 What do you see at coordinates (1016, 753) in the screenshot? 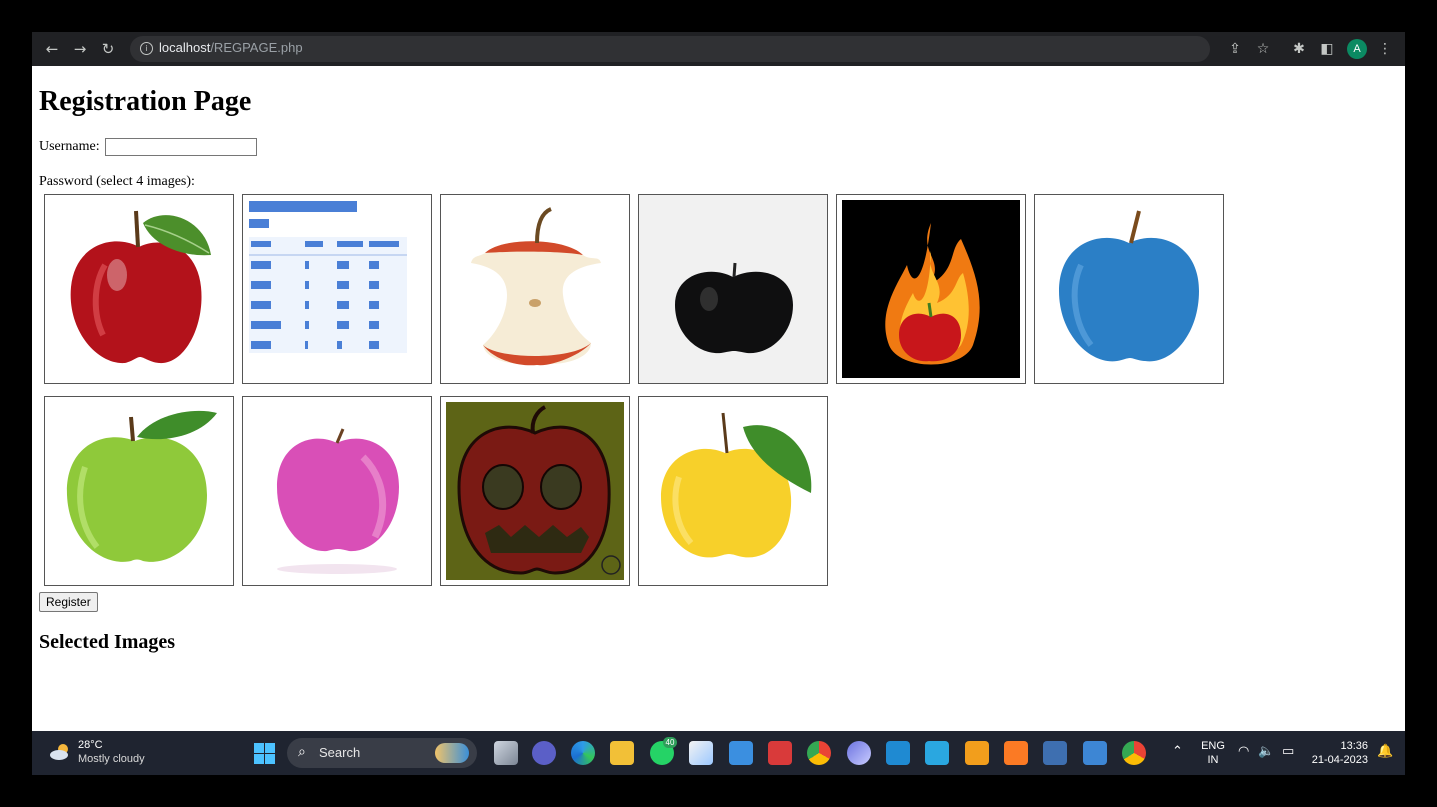
I see `xampp-icon` at bounding box center [1016, 753].